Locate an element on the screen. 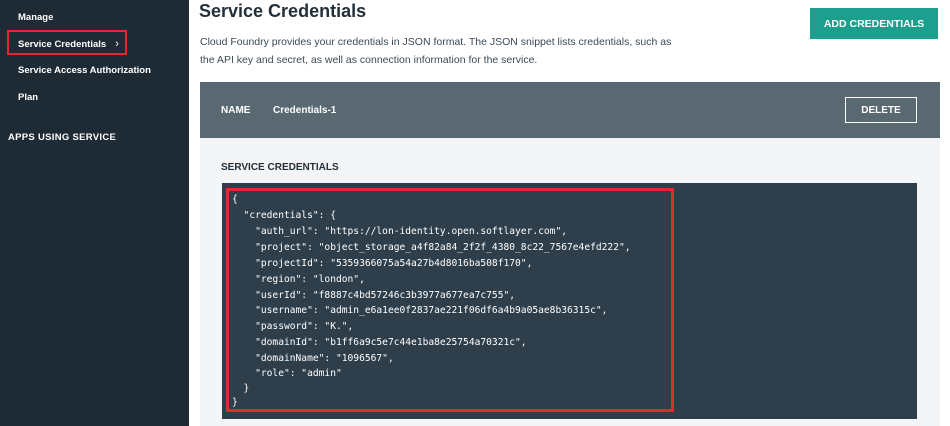 The image size is (950, 426). sidebar-item-label: Plan is located at coordinates (28, 97).